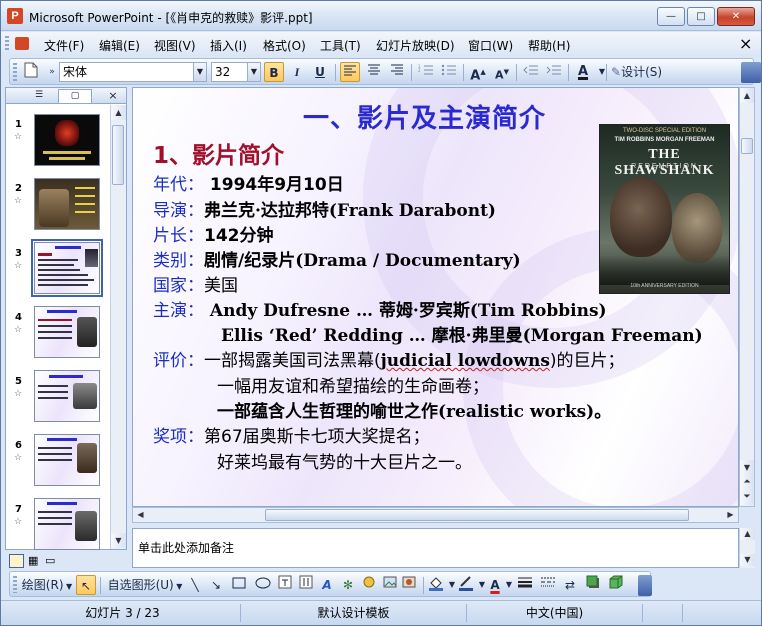  What do you see at coordinates (554, 72) in the screenshot?
I see `increase-indent-icon` at bounding box center [554, 72].